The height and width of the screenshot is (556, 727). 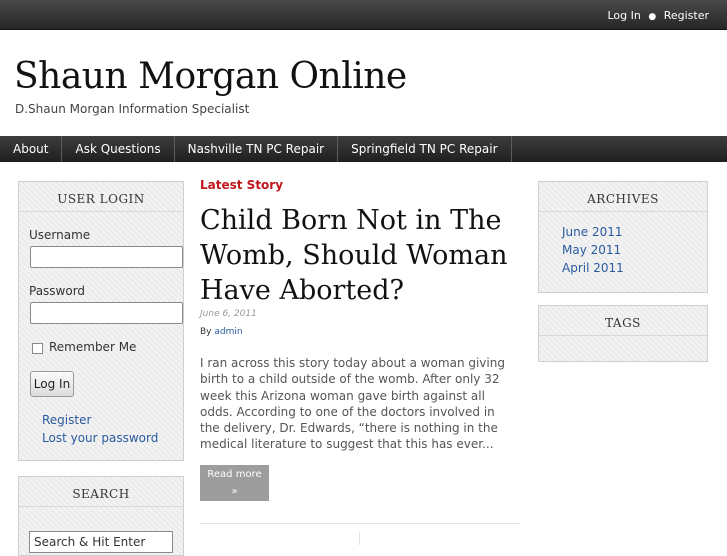 I want to click on archives-widget: ARCHIVES June 2011 May 2011 April 2011, so click(x=623, y=237).